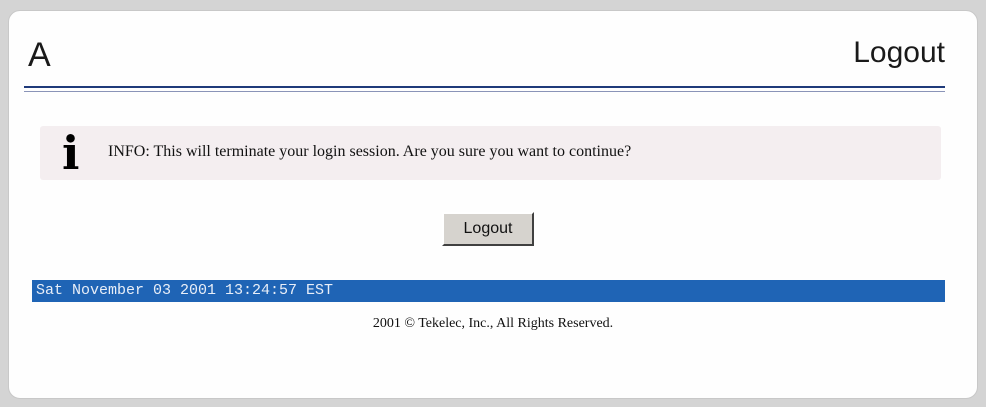 The height and width of the screenshot is (407, 986). Describe the element at coordinates (484, 60) in the screenshot. I see `page-header: A Logout` at that location.